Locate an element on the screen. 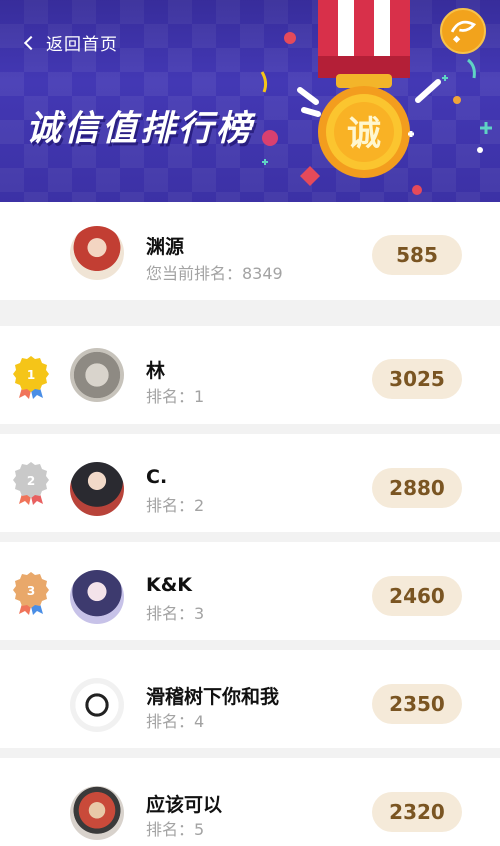 This screenshot has height=846, width=500. user-rank: 排名：5 is located at coordinates (175, 829).